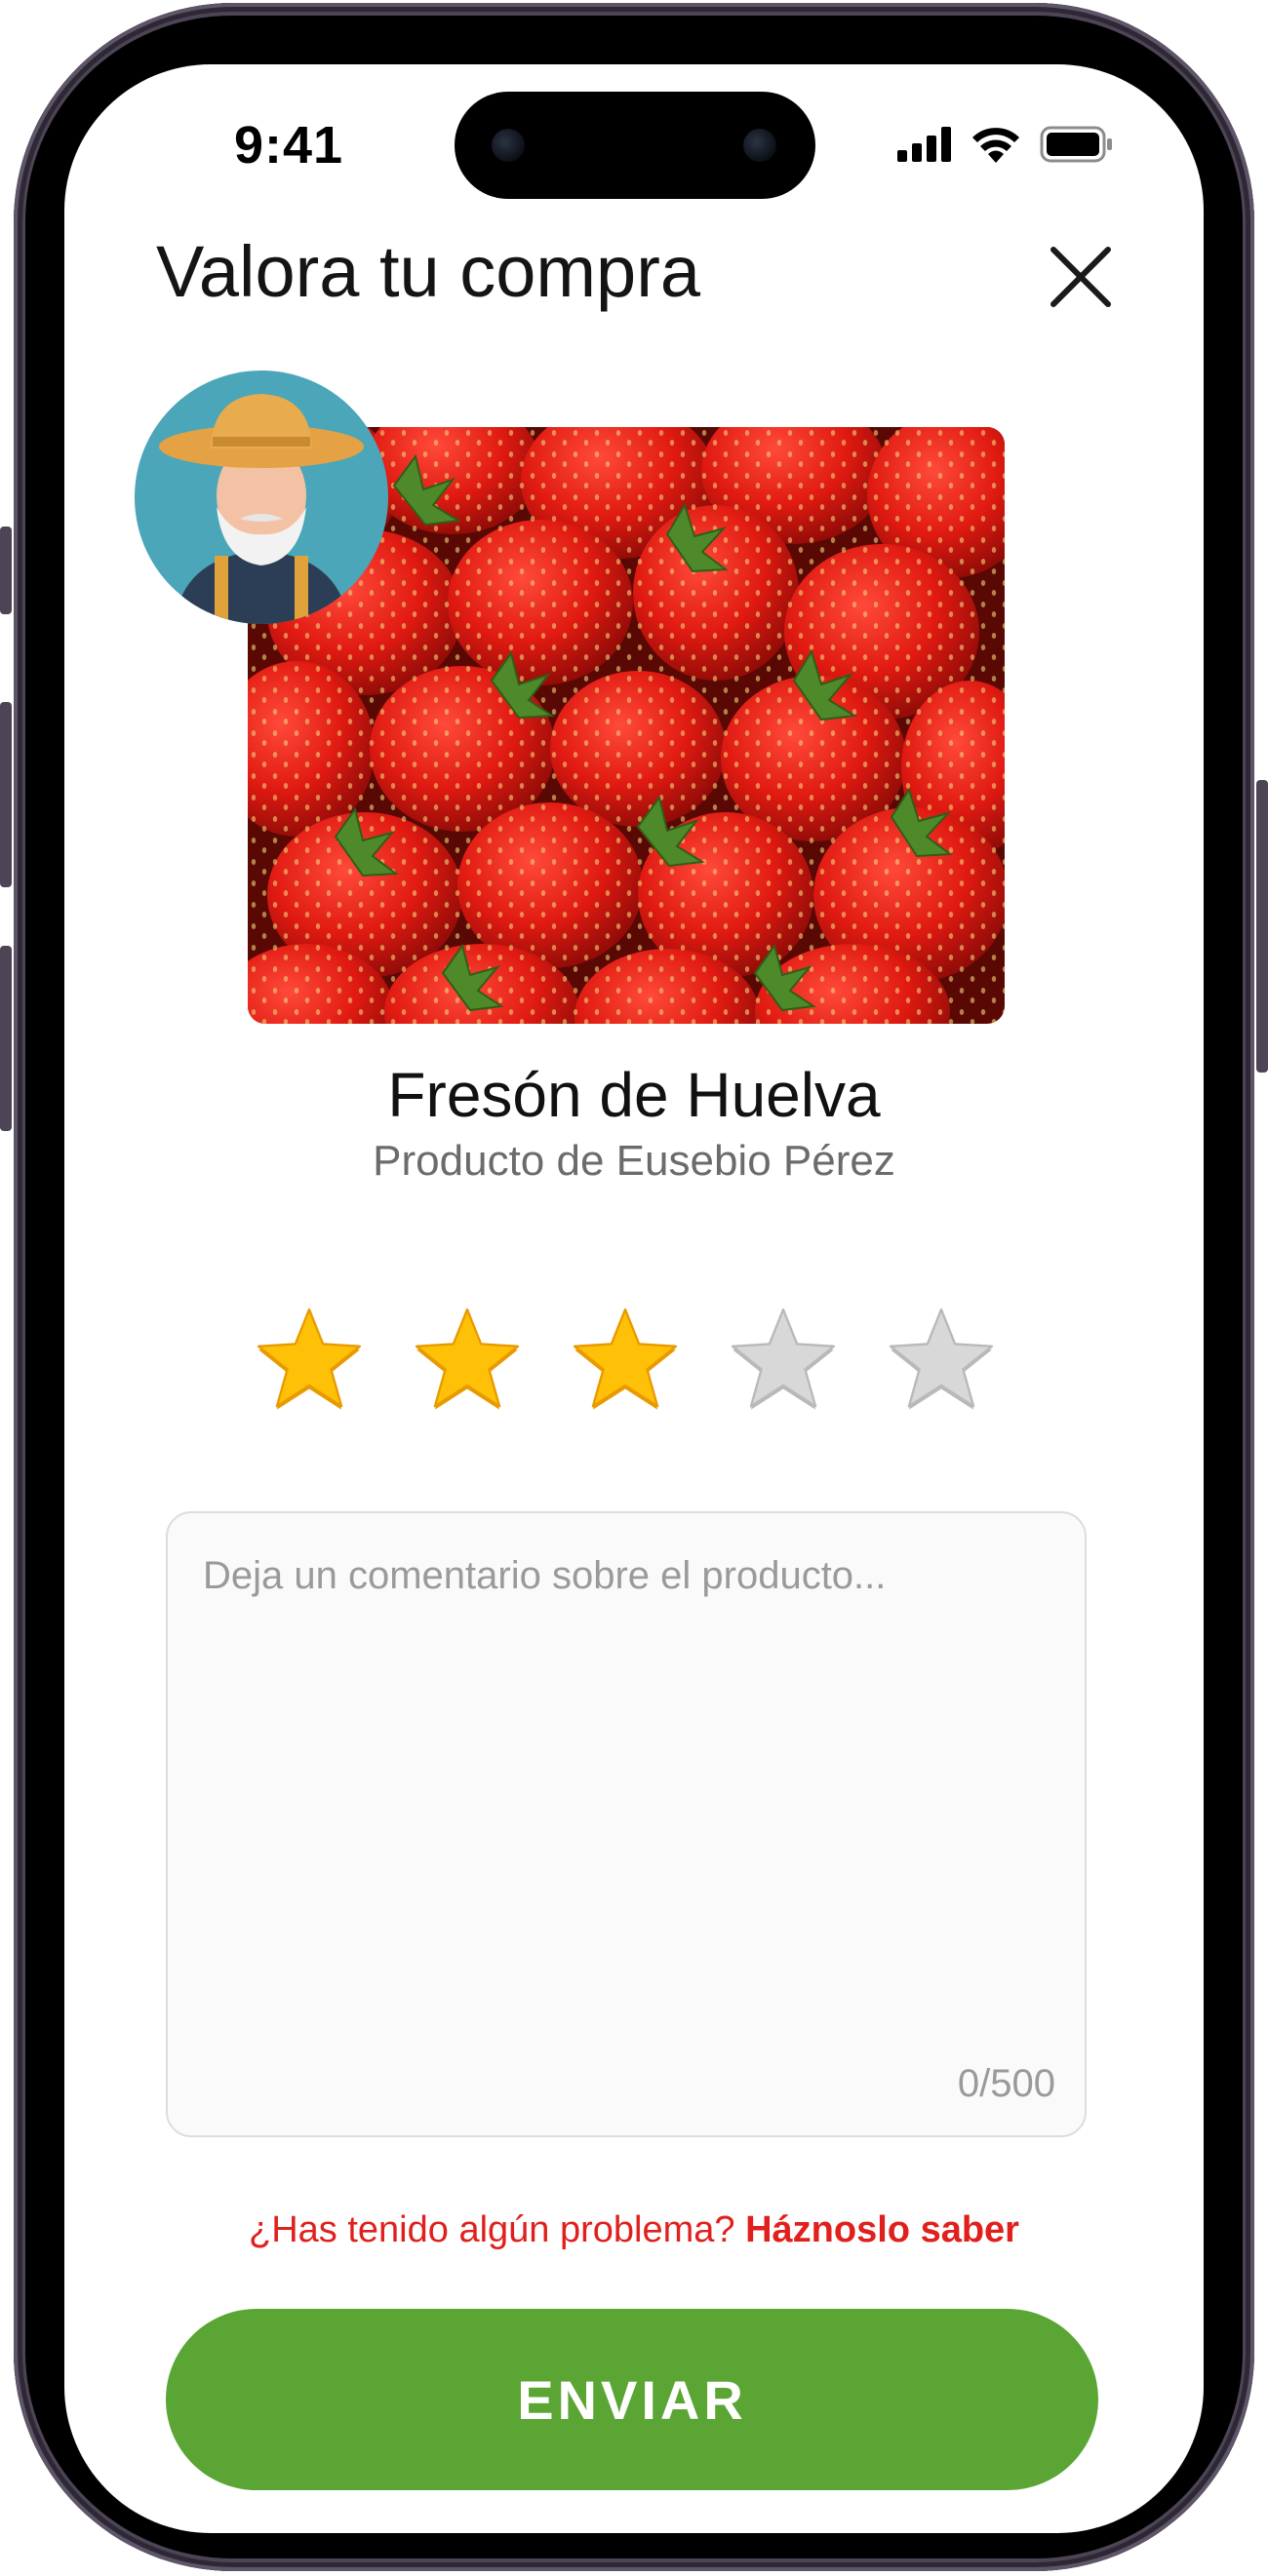 The image size is (1268, 2576). I want to click on star-4-icon, so click(783, 1360).